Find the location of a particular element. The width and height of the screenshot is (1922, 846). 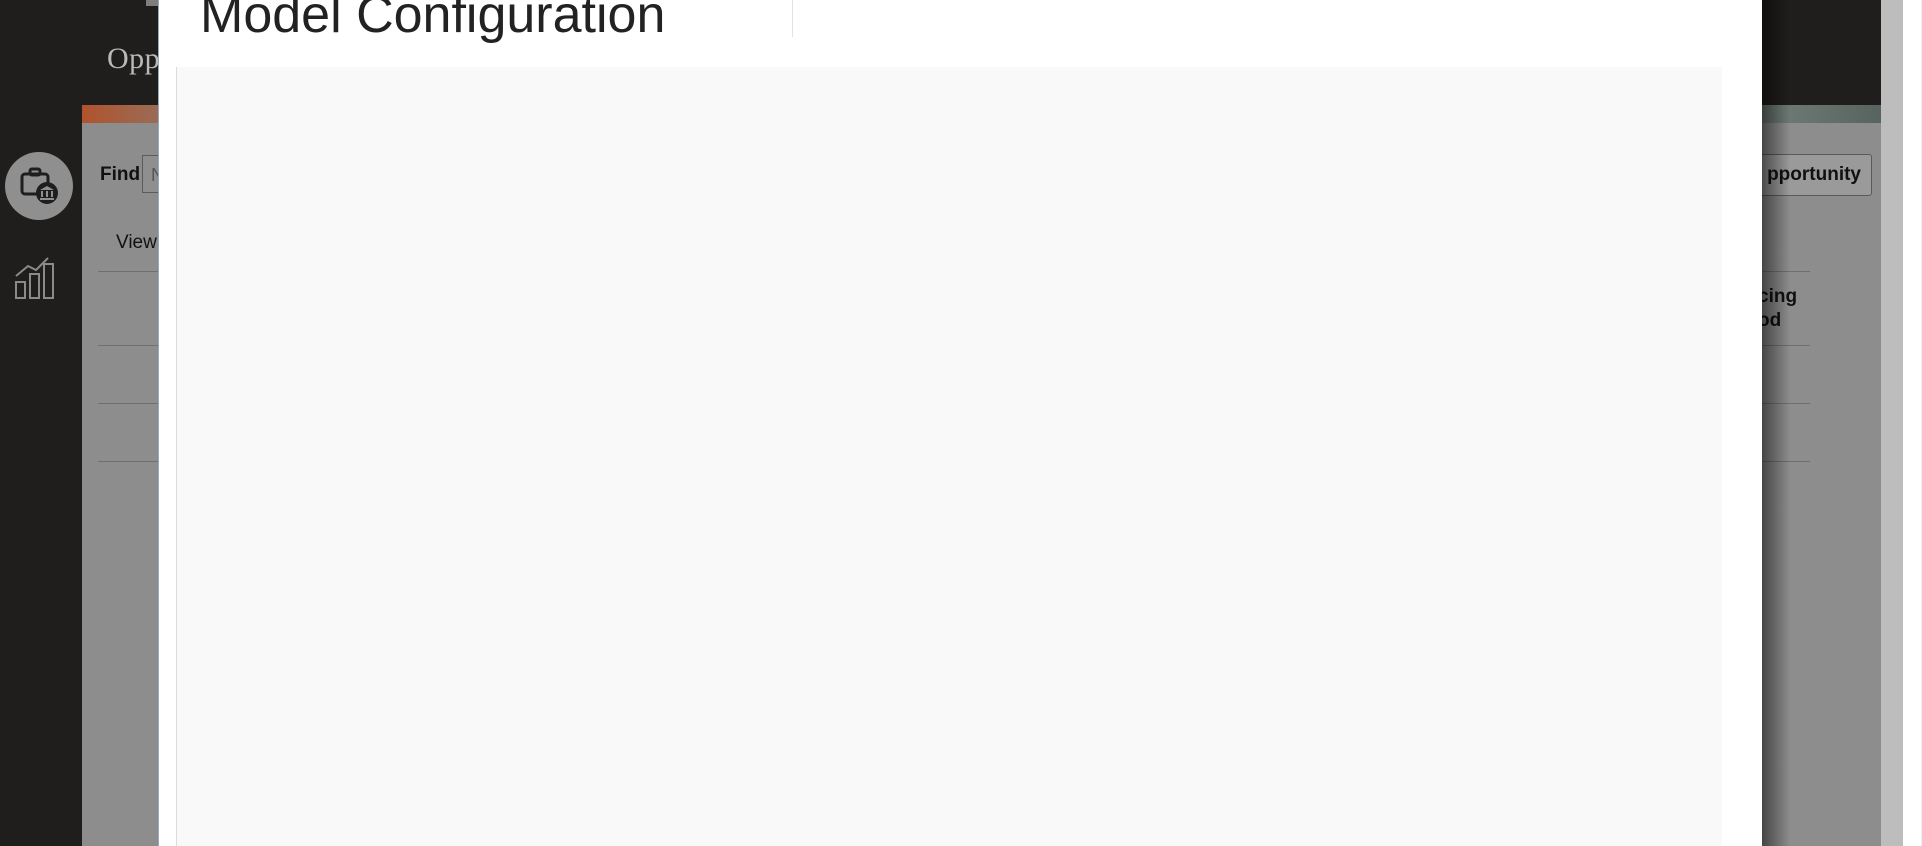

rail-opportunities-button is located at coordinates (39, 186).